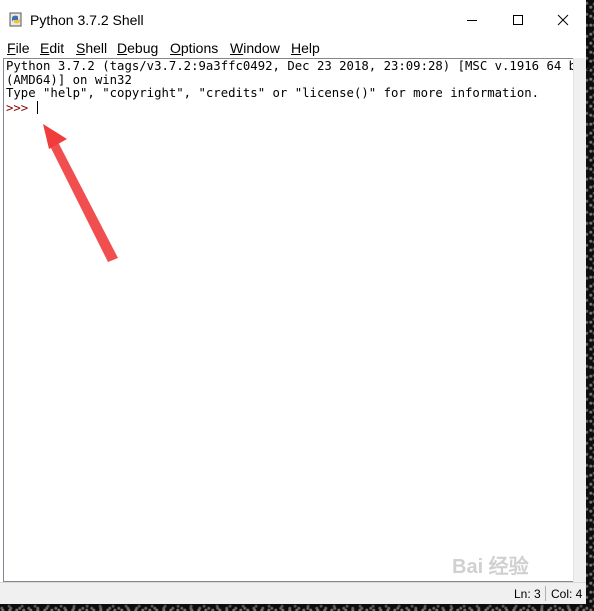 The image size is (594, 611). I want to click on menu-debug-rest: ebug, so click(143, 48).